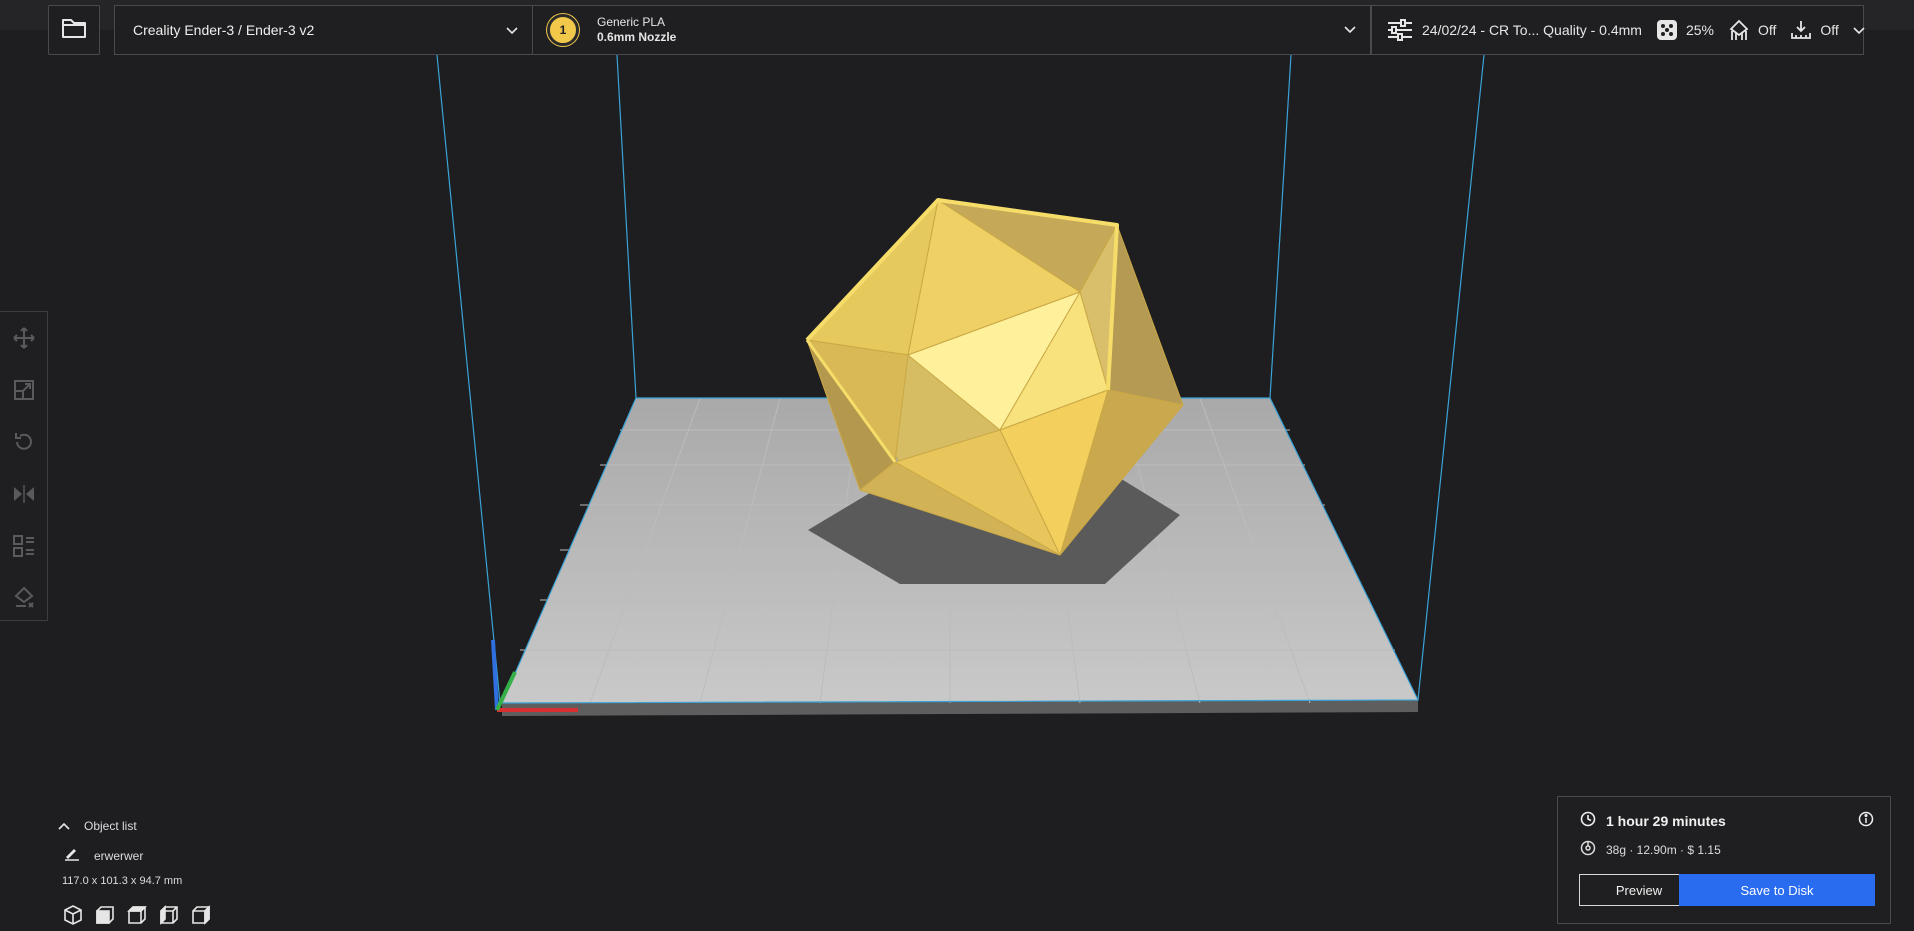 The height and width of the screenshot is (931, 1914). What do you see at coordinates (1866, 821) in the screenshot?
I see `info-icon` at bounding box center [1866, 821].